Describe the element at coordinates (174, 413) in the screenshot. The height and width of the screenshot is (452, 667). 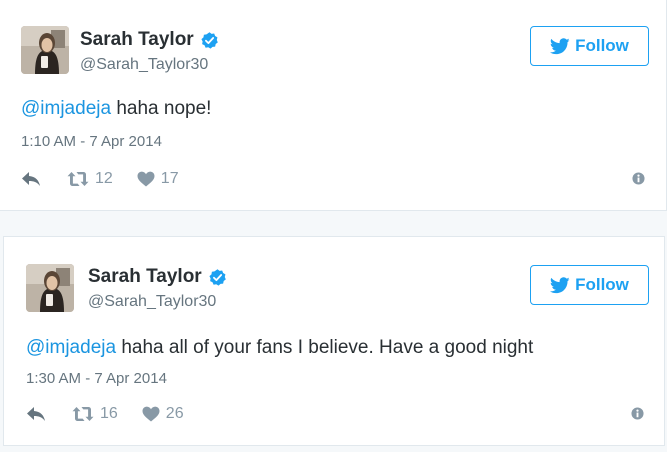
I see `like-count: 26` at that location.